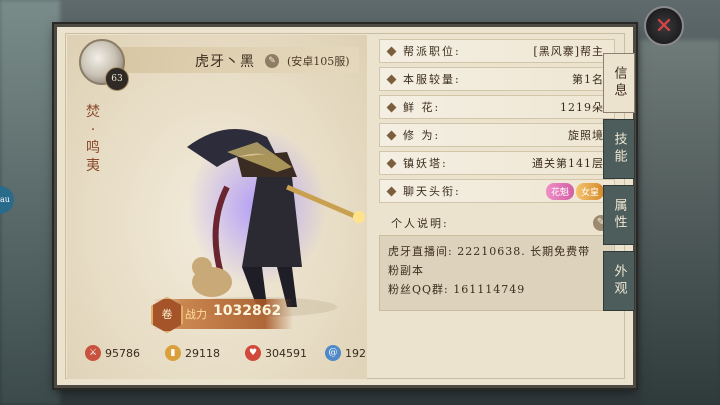 The image size is (720, 405). I want to click on stat-value: 304591, so click(286, 353).